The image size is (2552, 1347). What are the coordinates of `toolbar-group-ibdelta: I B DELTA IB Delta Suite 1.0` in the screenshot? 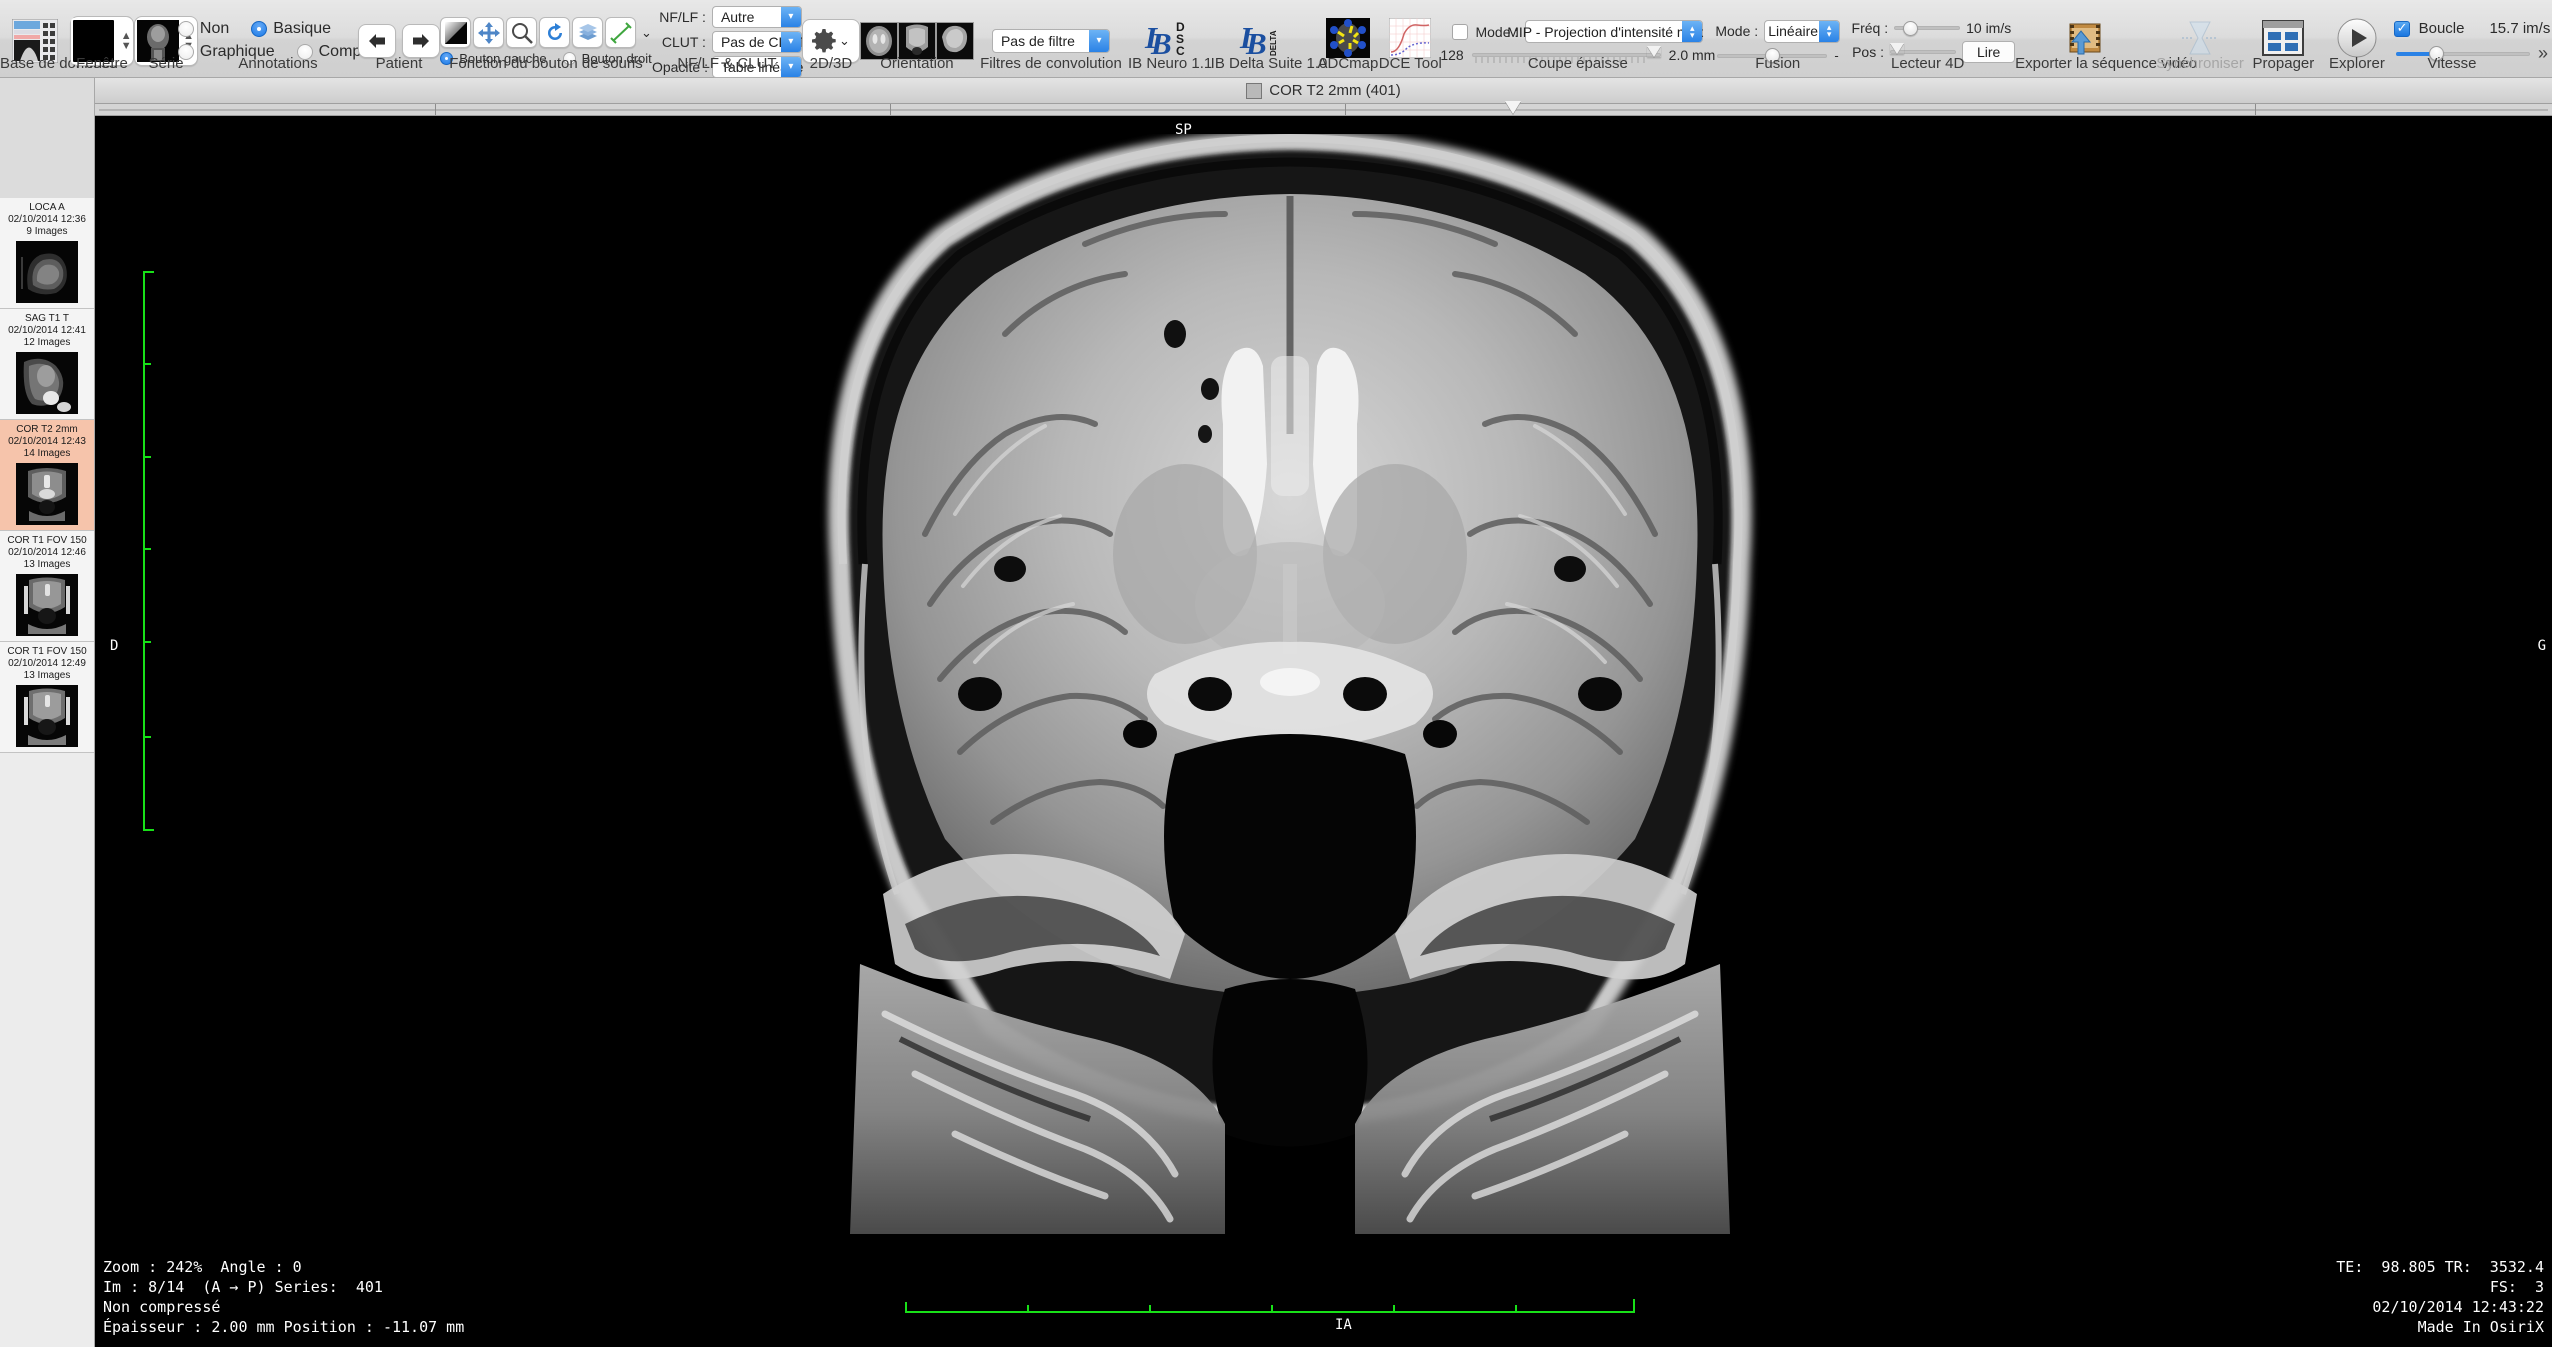 It's located at (1269, 39).